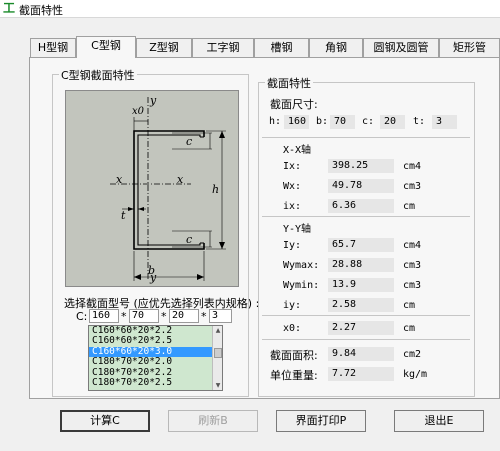  I want to click on c-prefix-label: C:, so click(82, 316).